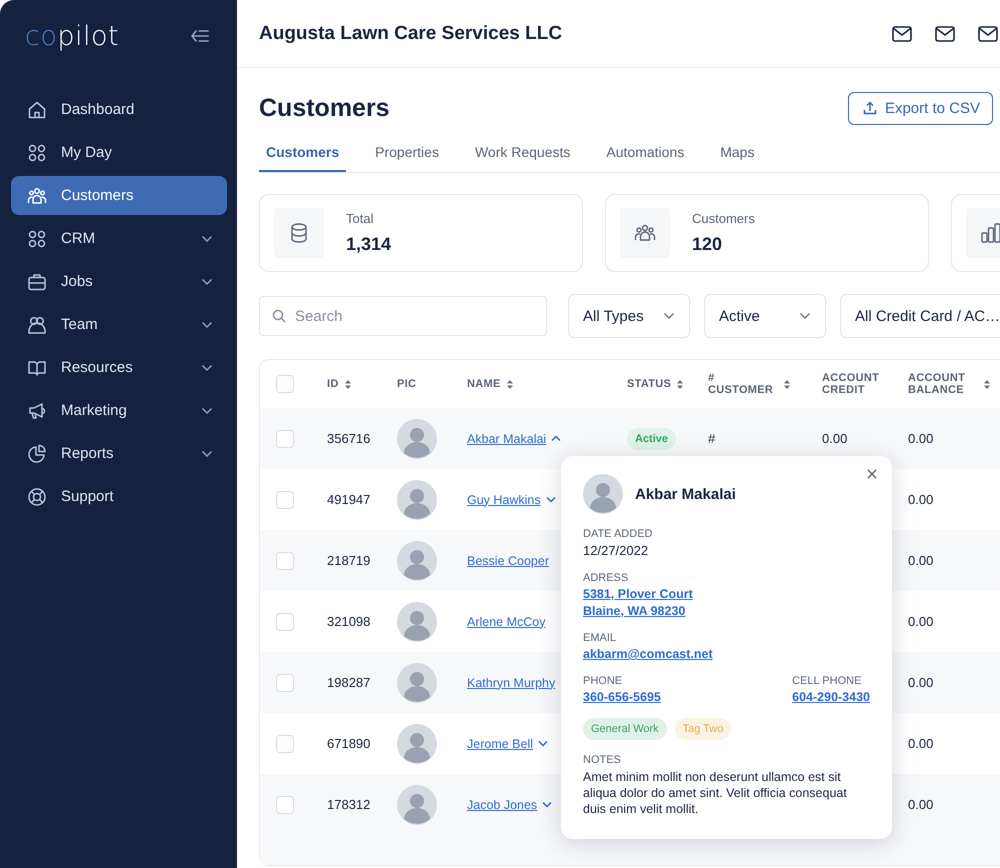 This screenshot has width=1000, height=868. I want to click on filter-dropdown: All Types, so click(629, 316).